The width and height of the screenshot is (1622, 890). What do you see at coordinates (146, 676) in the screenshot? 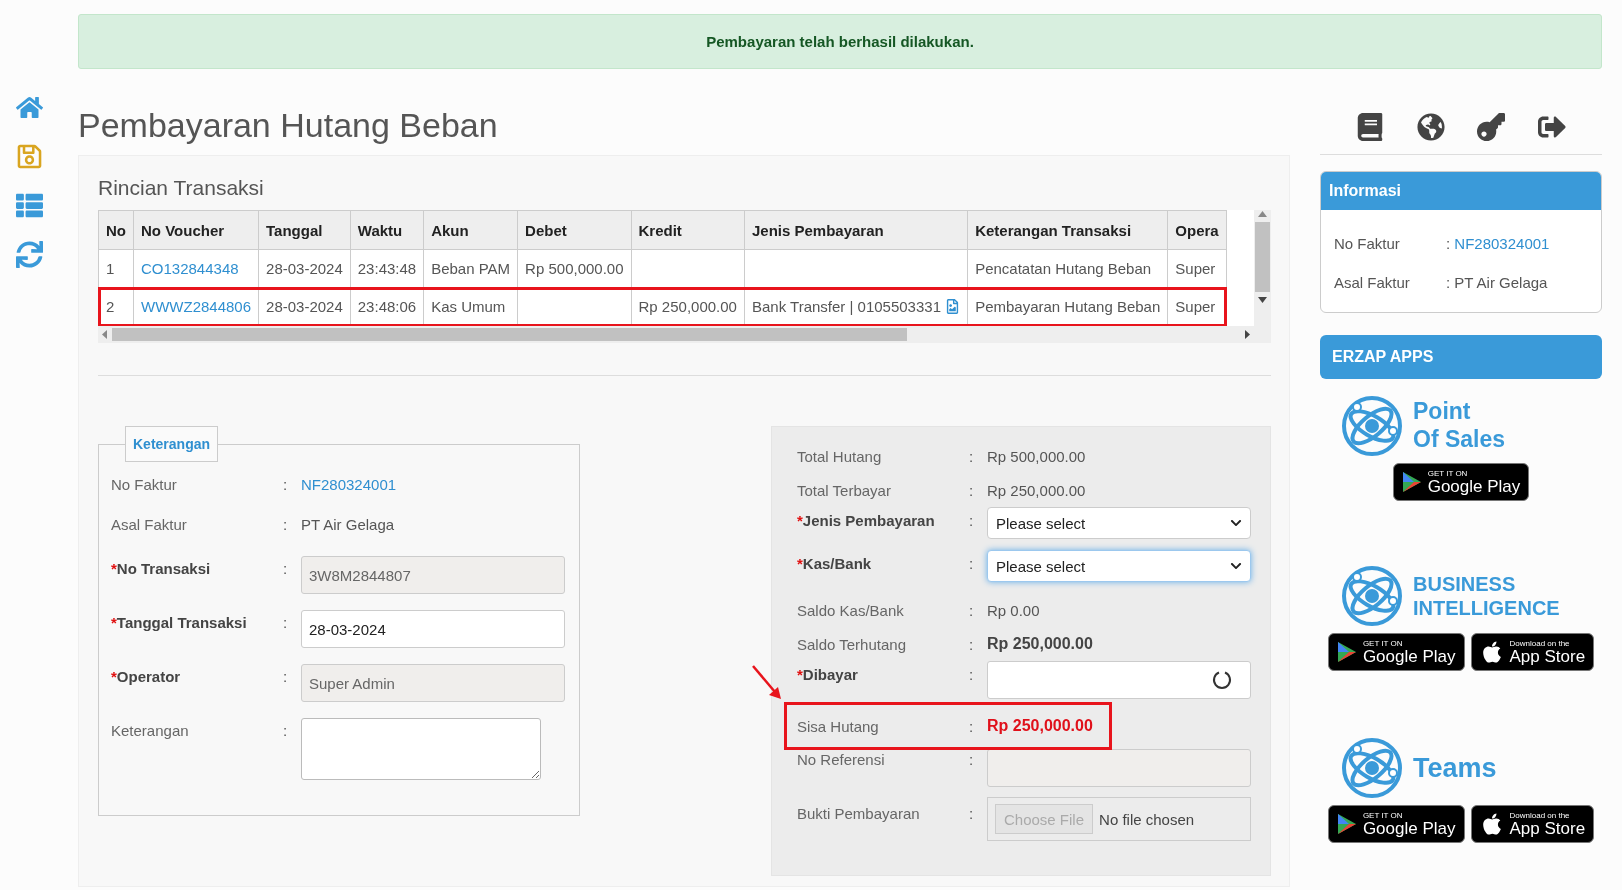
I see `field-label: *Operator` at bounding box center [146, 676].